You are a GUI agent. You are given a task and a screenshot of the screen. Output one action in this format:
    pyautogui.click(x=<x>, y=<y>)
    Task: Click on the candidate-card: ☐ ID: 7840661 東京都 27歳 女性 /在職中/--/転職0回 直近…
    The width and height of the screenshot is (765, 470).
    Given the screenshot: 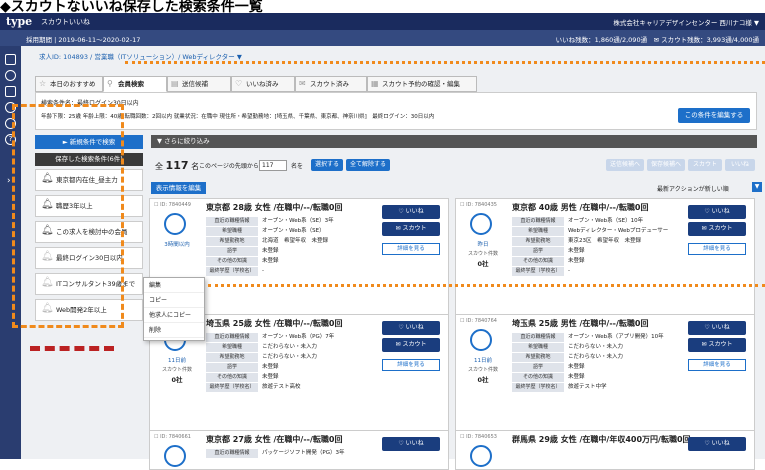 What is the action you would take?
    pyautogui.click(x=299, y=450)
    